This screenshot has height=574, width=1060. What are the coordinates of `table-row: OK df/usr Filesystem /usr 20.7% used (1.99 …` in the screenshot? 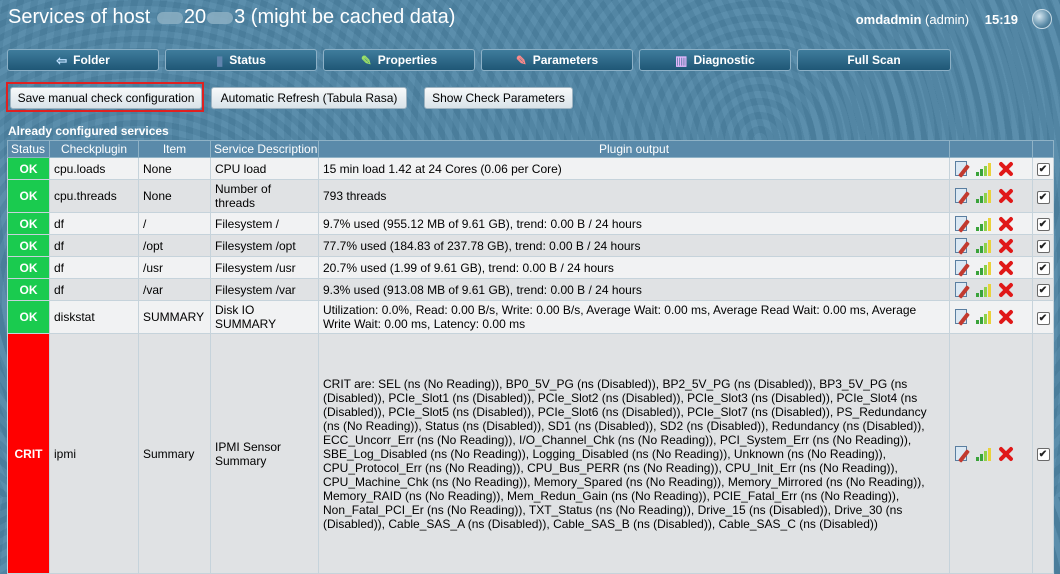 It's located at (530, 267).